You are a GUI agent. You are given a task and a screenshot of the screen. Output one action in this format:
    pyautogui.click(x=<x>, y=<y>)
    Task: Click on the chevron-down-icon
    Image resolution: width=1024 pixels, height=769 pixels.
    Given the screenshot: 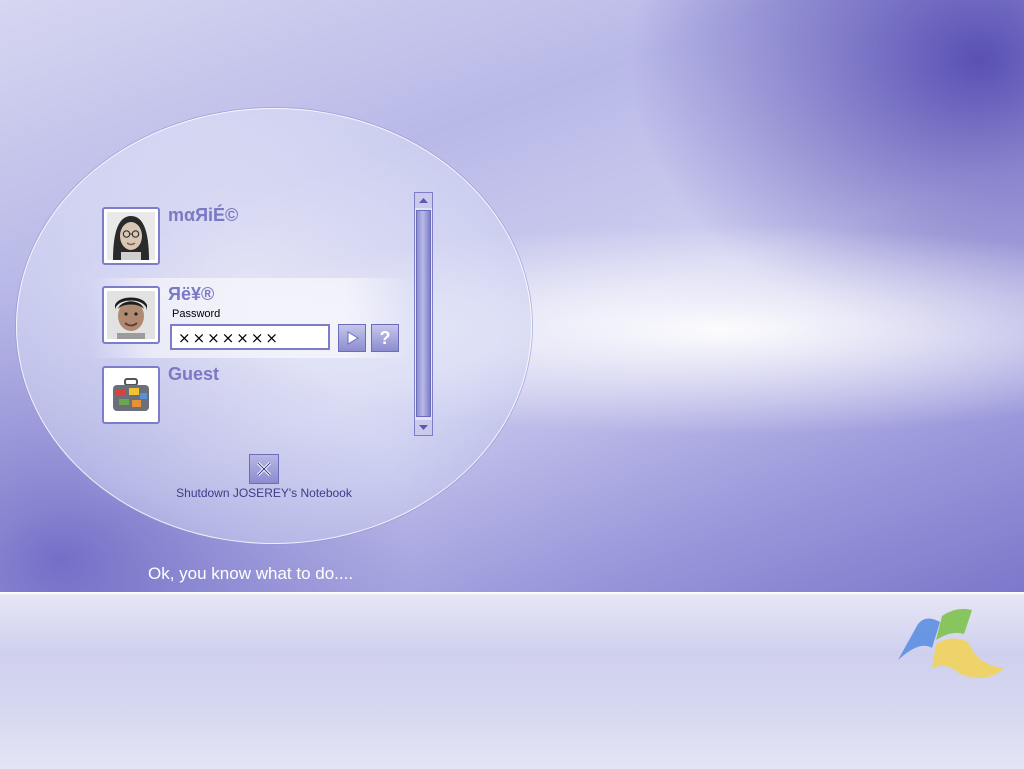 What is the action you would take?
    pyautogui.click(x=423, y=427)
    